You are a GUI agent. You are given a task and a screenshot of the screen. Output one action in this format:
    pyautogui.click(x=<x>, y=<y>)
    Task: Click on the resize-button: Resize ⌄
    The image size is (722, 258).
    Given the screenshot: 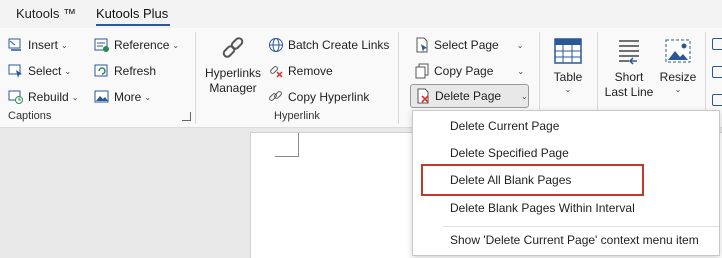 What is the action you would take?
    pyautogui.click(x=678, y=65)
    